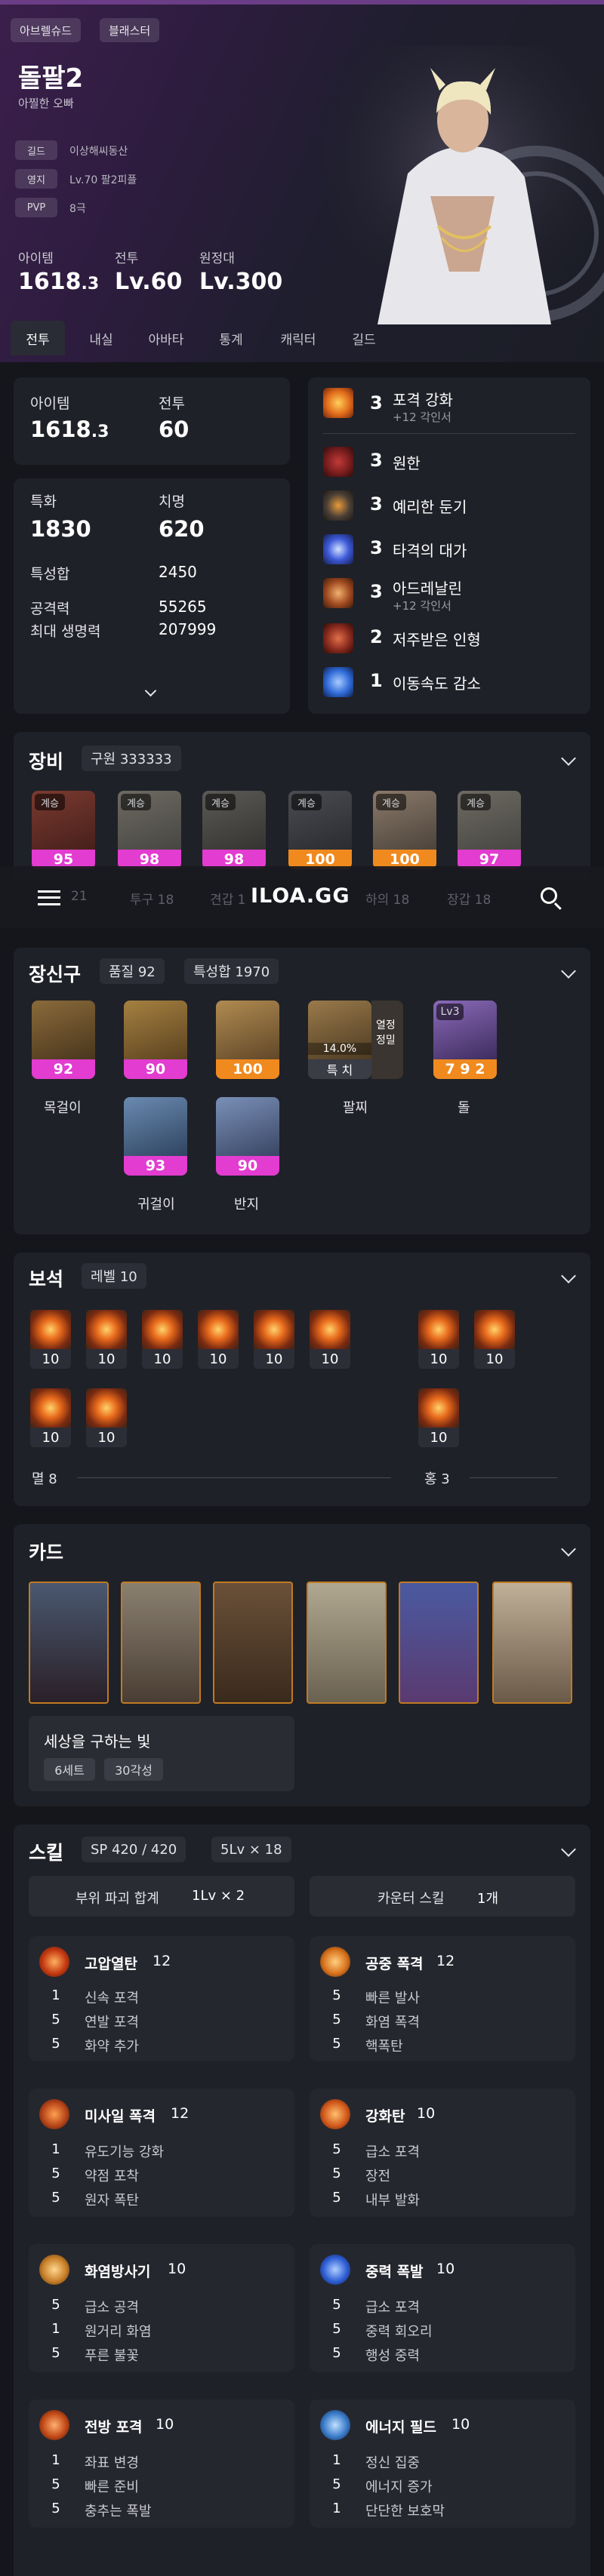  Describe the element at coordinates (443, 2308) in the screenshot. I see `skill-card: 중력 폭발 10 5 급소 포격 5 중력 회오리 5 행성 중력` at that location.